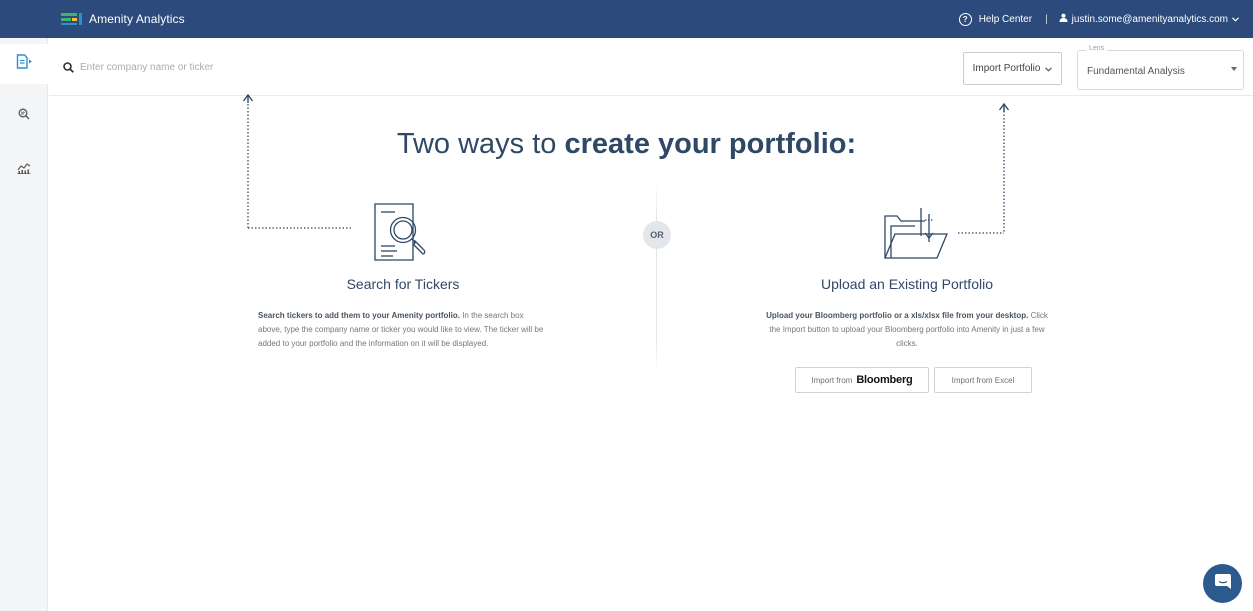 This screenshot has height=611, width=1253. I want to click on chat-icon, so click(1223, 583).